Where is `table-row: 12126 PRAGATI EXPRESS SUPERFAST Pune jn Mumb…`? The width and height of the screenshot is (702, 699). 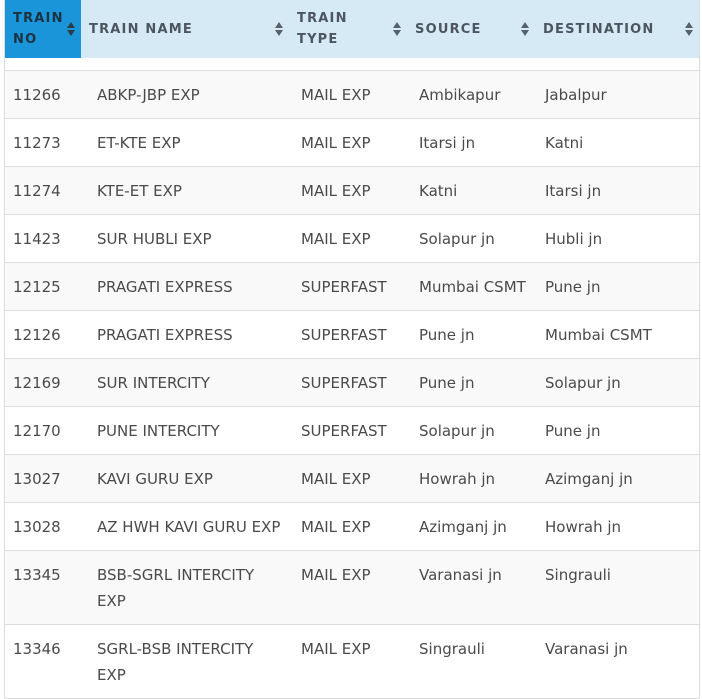 table-row: 12126 PRAGATI EXPRESS SUPERFAST Pune jn Mumb… is located at coordinates (352, 334).